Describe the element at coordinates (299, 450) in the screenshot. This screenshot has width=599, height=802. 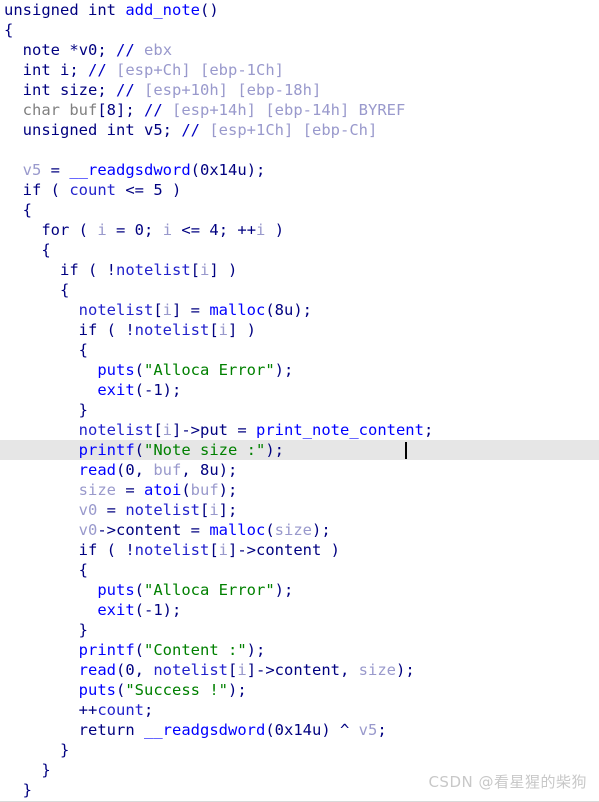
I see `code-line: printf("Note size :");` at that location.